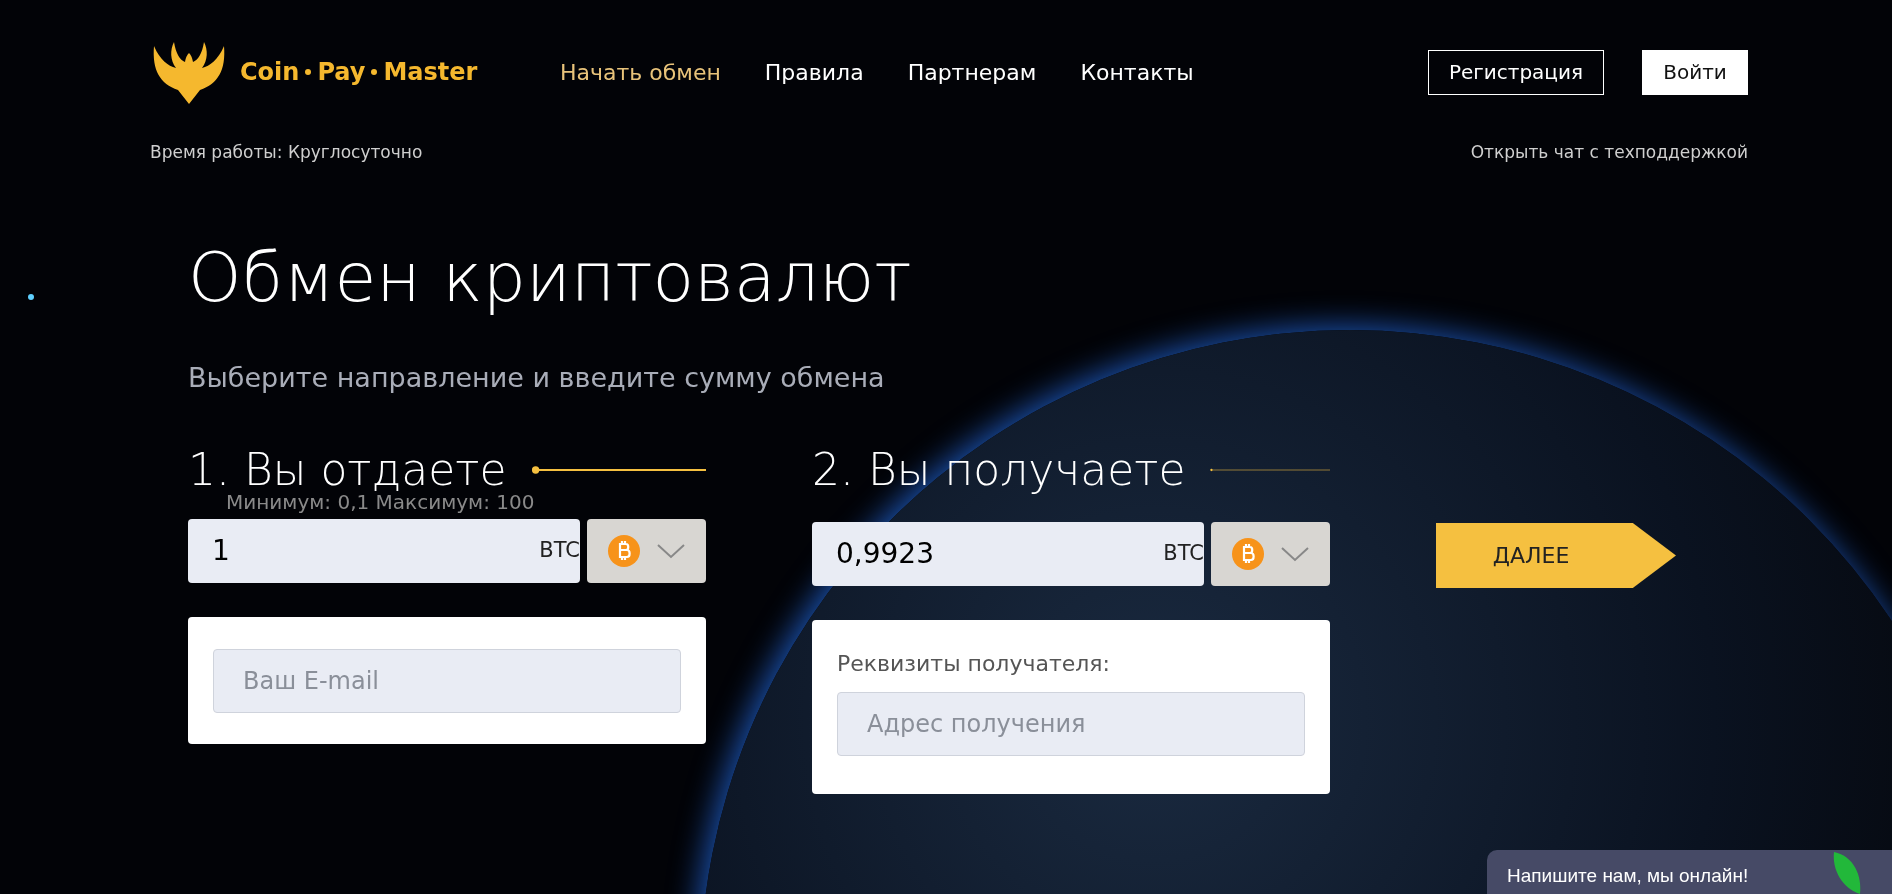 The height and width of the screenshot is (894, 1892). Describe the element at coordinates (814, 72) in the screenshot. I see `nav-link: Правила` at that location.